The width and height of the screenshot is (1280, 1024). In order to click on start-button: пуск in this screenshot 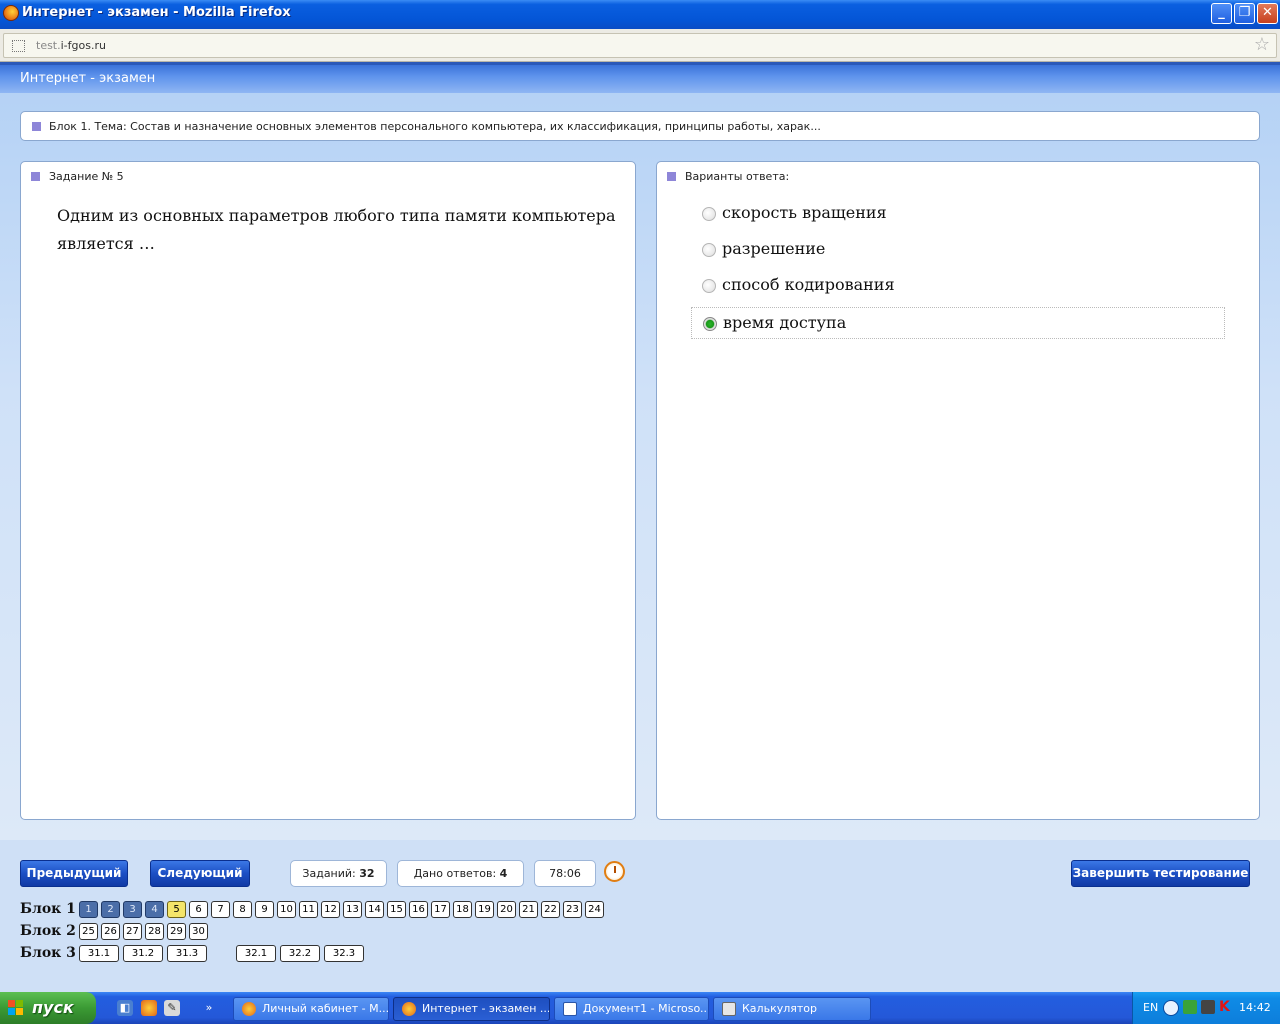, I will do `click(48, 1008)`.